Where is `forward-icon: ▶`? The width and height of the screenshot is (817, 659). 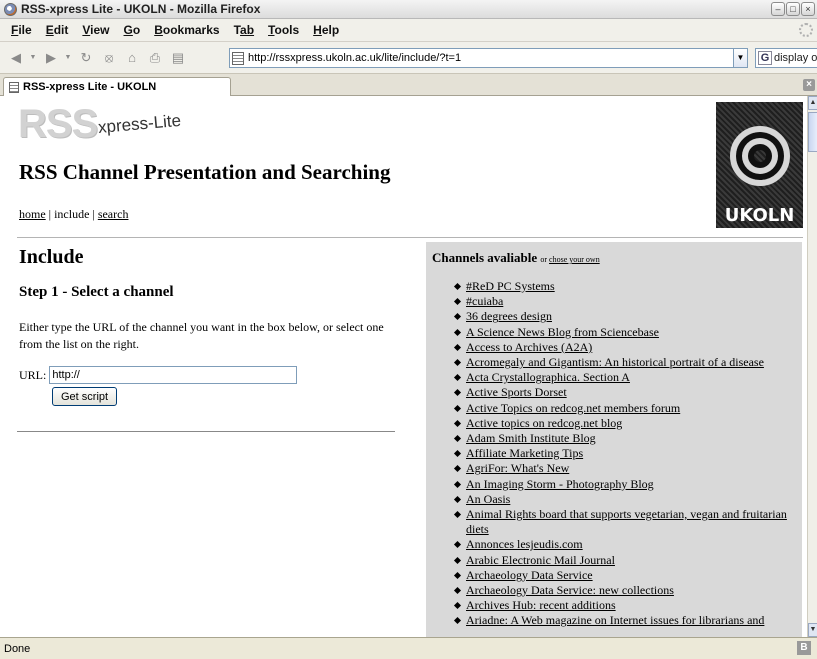
forward-icon: ▶ is located at coordinates (51, 58).